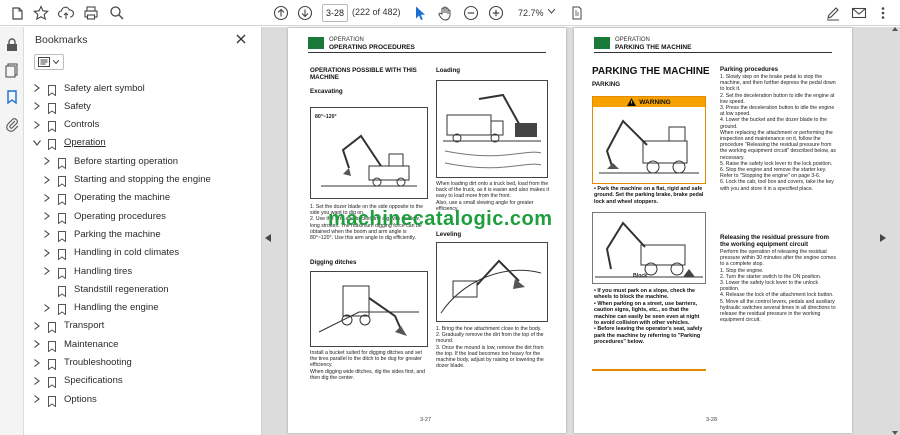 The image size is (900, 435). Describe the element at coordinates (713, 52) in the screenshot. I see `header-rule` at that location.